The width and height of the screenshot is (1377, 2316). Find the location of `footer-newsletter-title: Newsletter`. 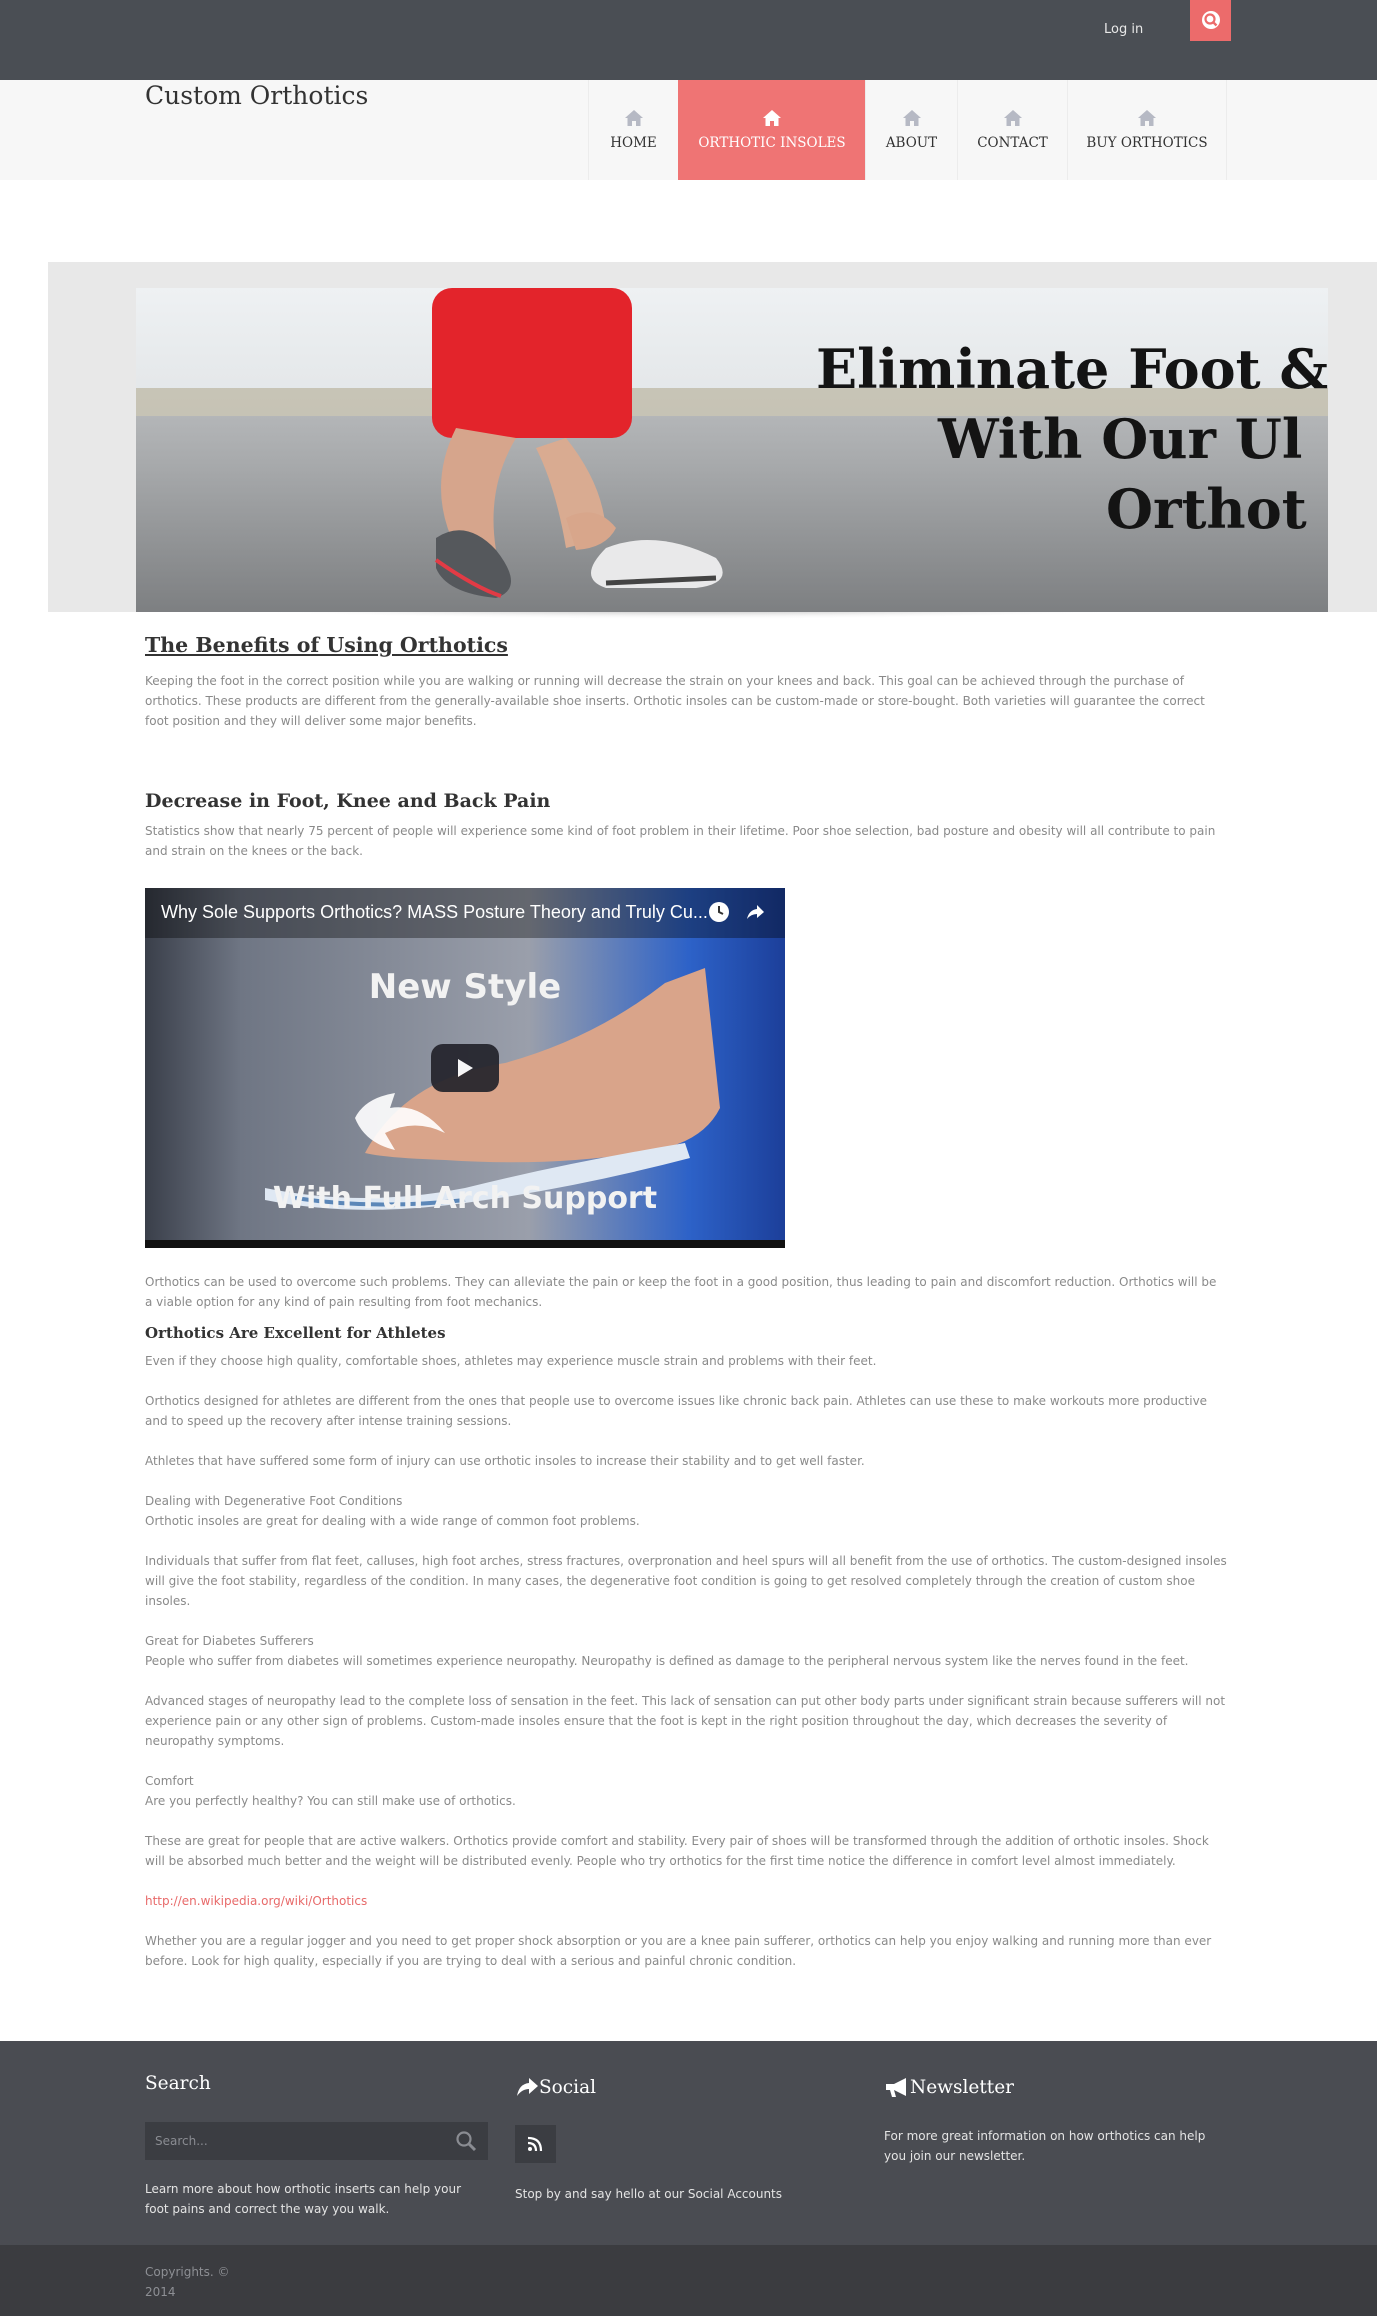

footer-newsletter-title: Newsletter is located at coordinates (962, 2087).